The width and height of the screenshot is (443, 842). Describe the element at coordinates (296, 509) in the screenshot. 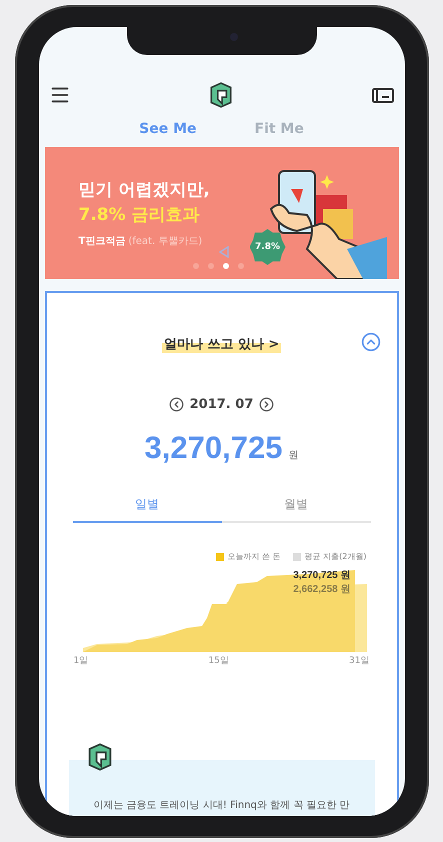

I see `period-tab: 월별` at that location.